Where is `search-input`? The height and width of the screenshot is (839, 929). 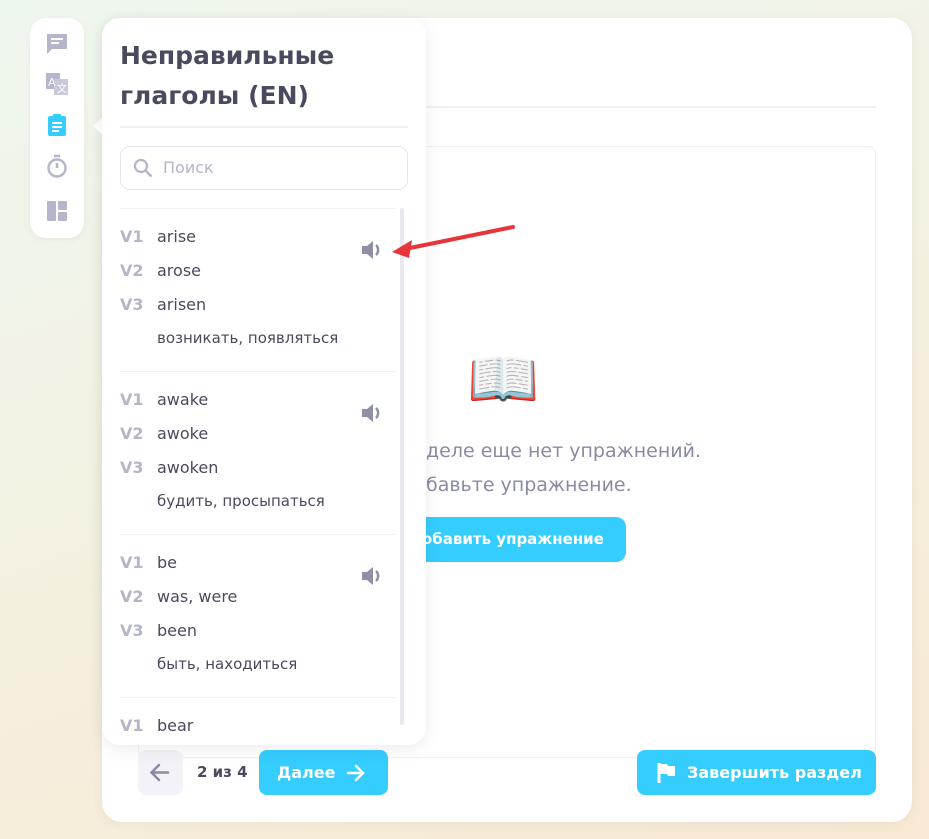 search-input is located at coordinates (278, 167).